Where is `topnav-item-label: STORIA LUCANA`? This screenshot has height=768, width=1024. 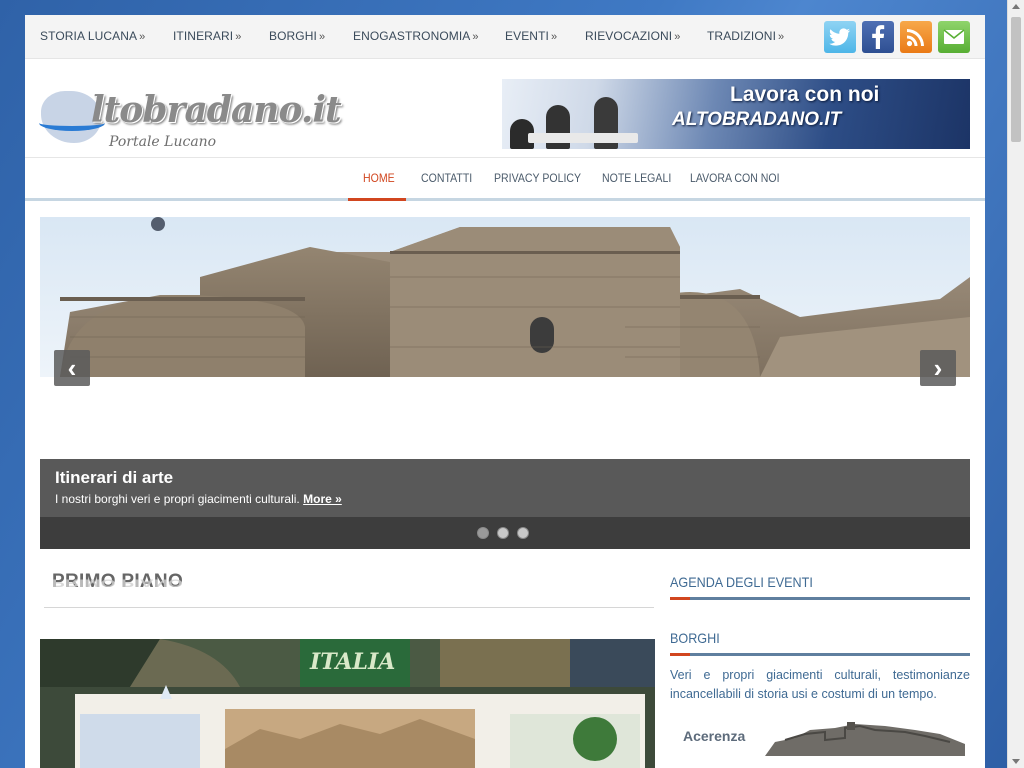
topnav-item-label: STORIA LUCANA is located at coordinates (89, 36).